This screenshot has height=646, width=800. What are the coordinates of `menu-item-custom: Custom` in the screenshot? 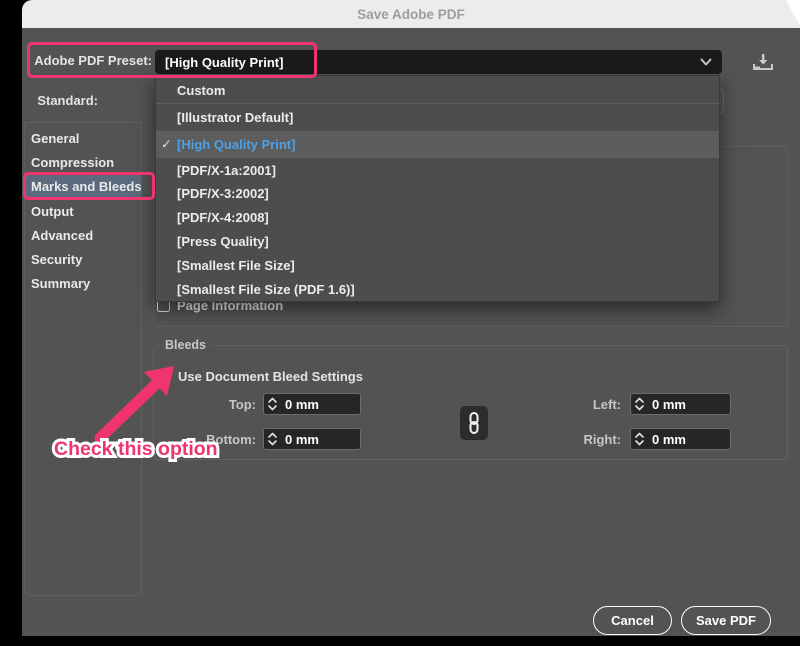 It's located at (437, 90).